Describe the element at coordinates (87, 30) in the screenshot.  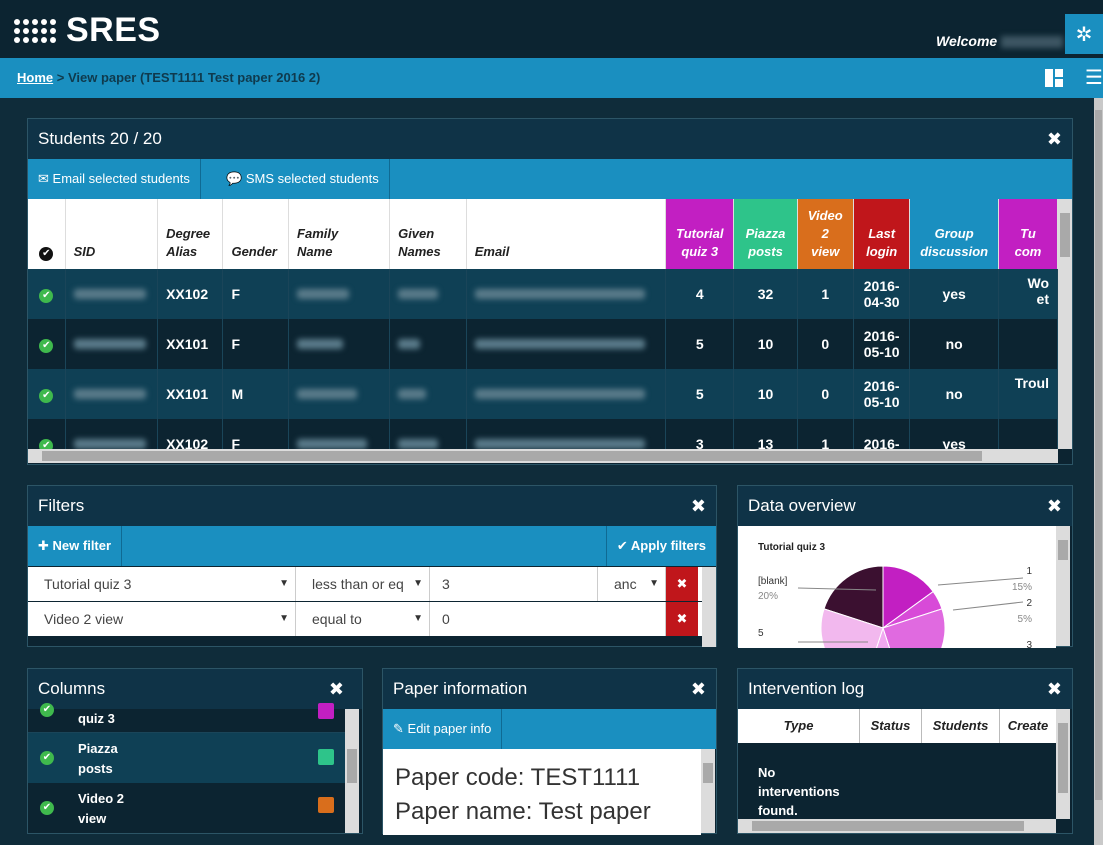
I see `app-logo: SRES` at that location.